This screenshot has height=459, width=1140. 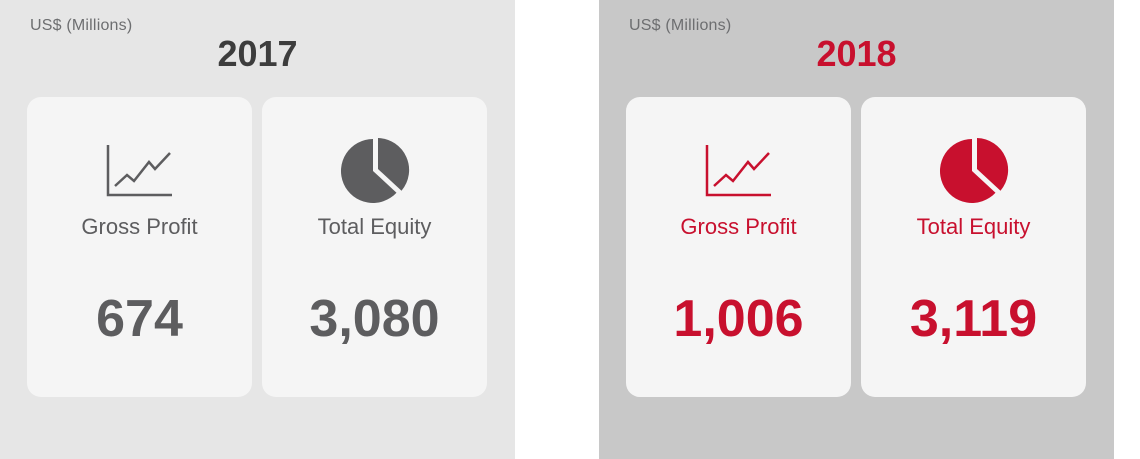 I want to click on gross-profit-card: Gross Profit 1,006, so click(x=738, y=247).